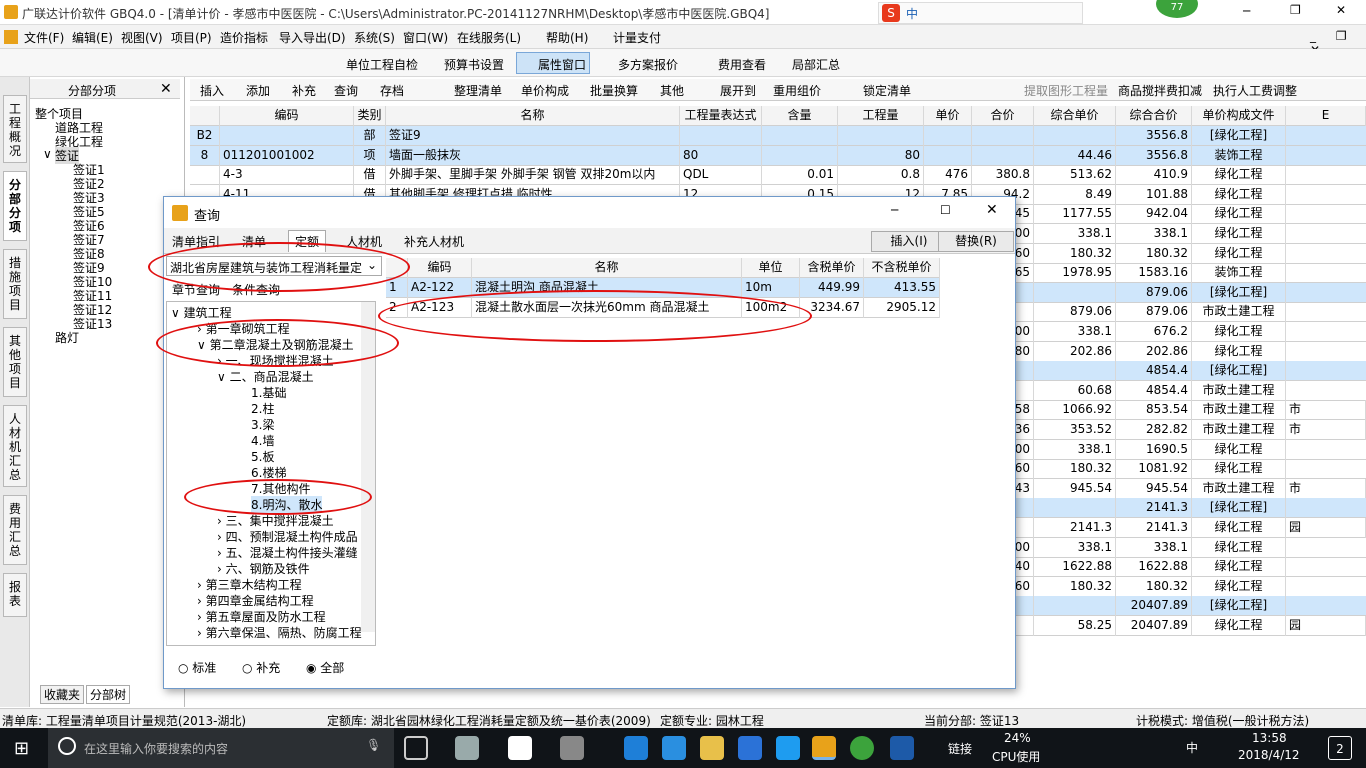 This screenshot has height=768, width=1366. I want to click on grid-cell: 879.06, so click(1154, 312).